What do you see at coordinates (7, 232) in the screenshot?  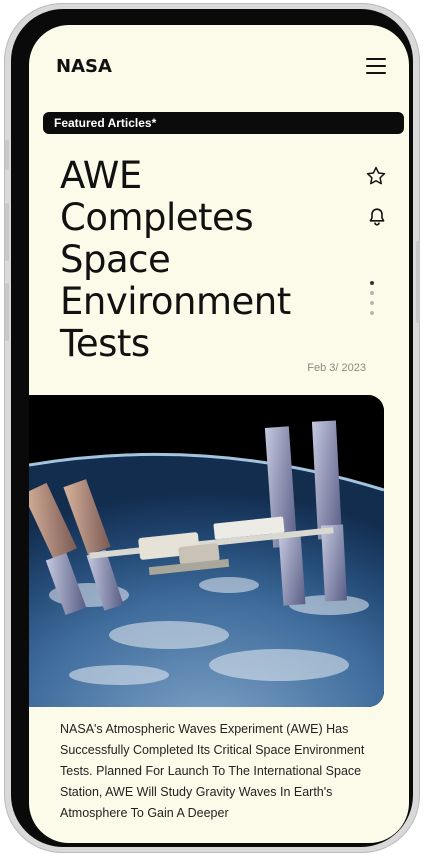 I see `volume-up-button` at bounding box center [7, 232].